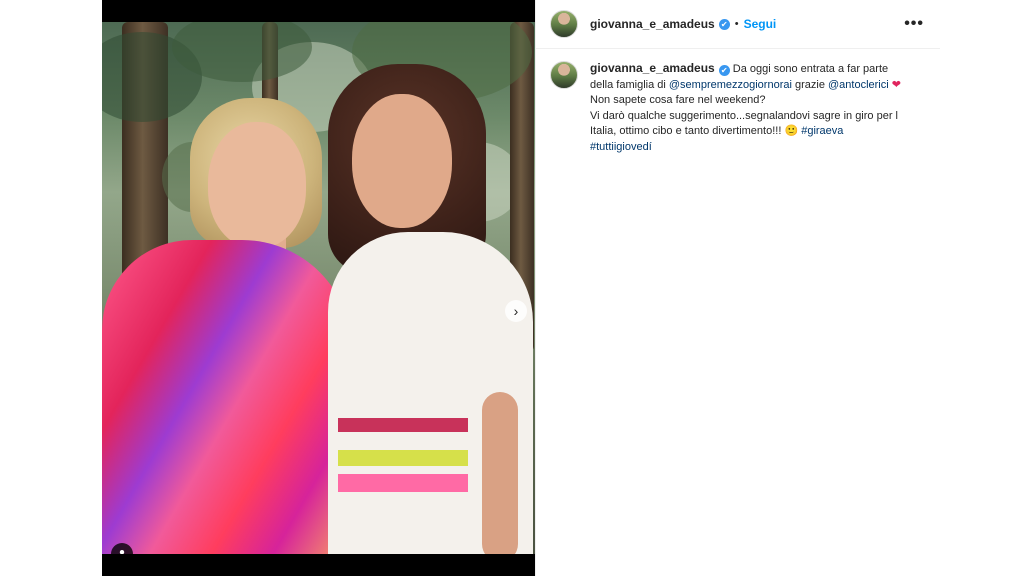 The image size is (1024, 576). What do you see at coordinates (858, 85) in the screenshot?
I see `mention-link: @antoclerici` at bounding box center [858, 85].